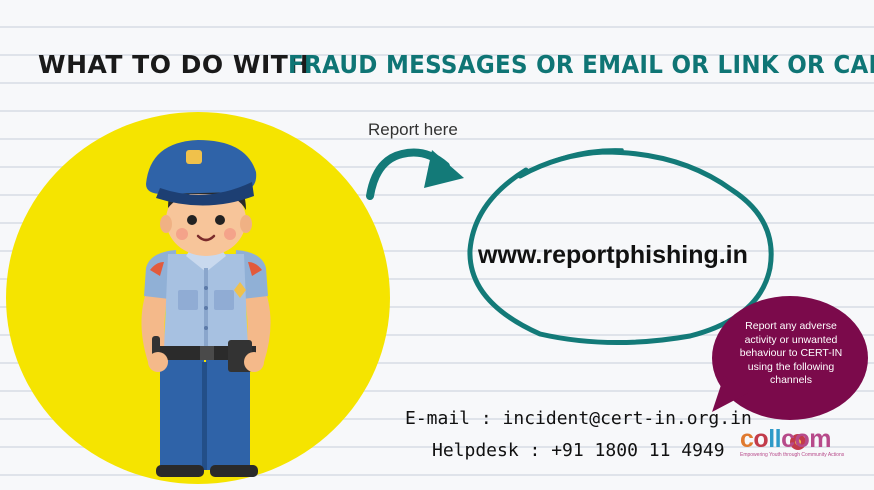 Image resolution: width=874 pixels, height=490 pixels. Describe the element at coordinates (578, 418) in the screenshot. I see `email-contact: E-mail : incident@cert-in.org.in` at that location.